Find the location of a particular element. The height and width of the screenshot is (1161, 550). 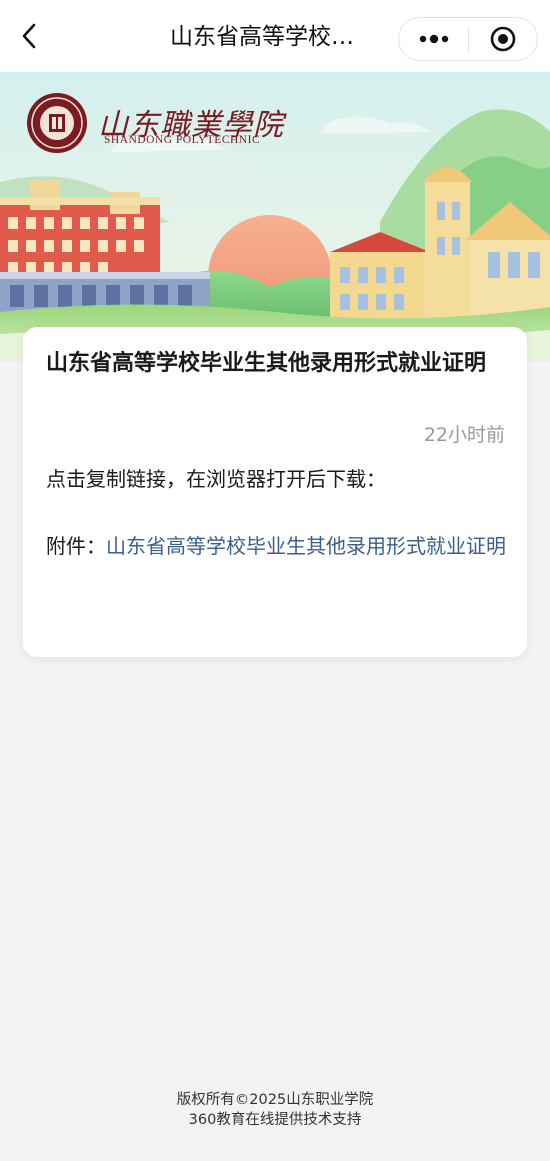

more-button is located at coordinates (433, 39).